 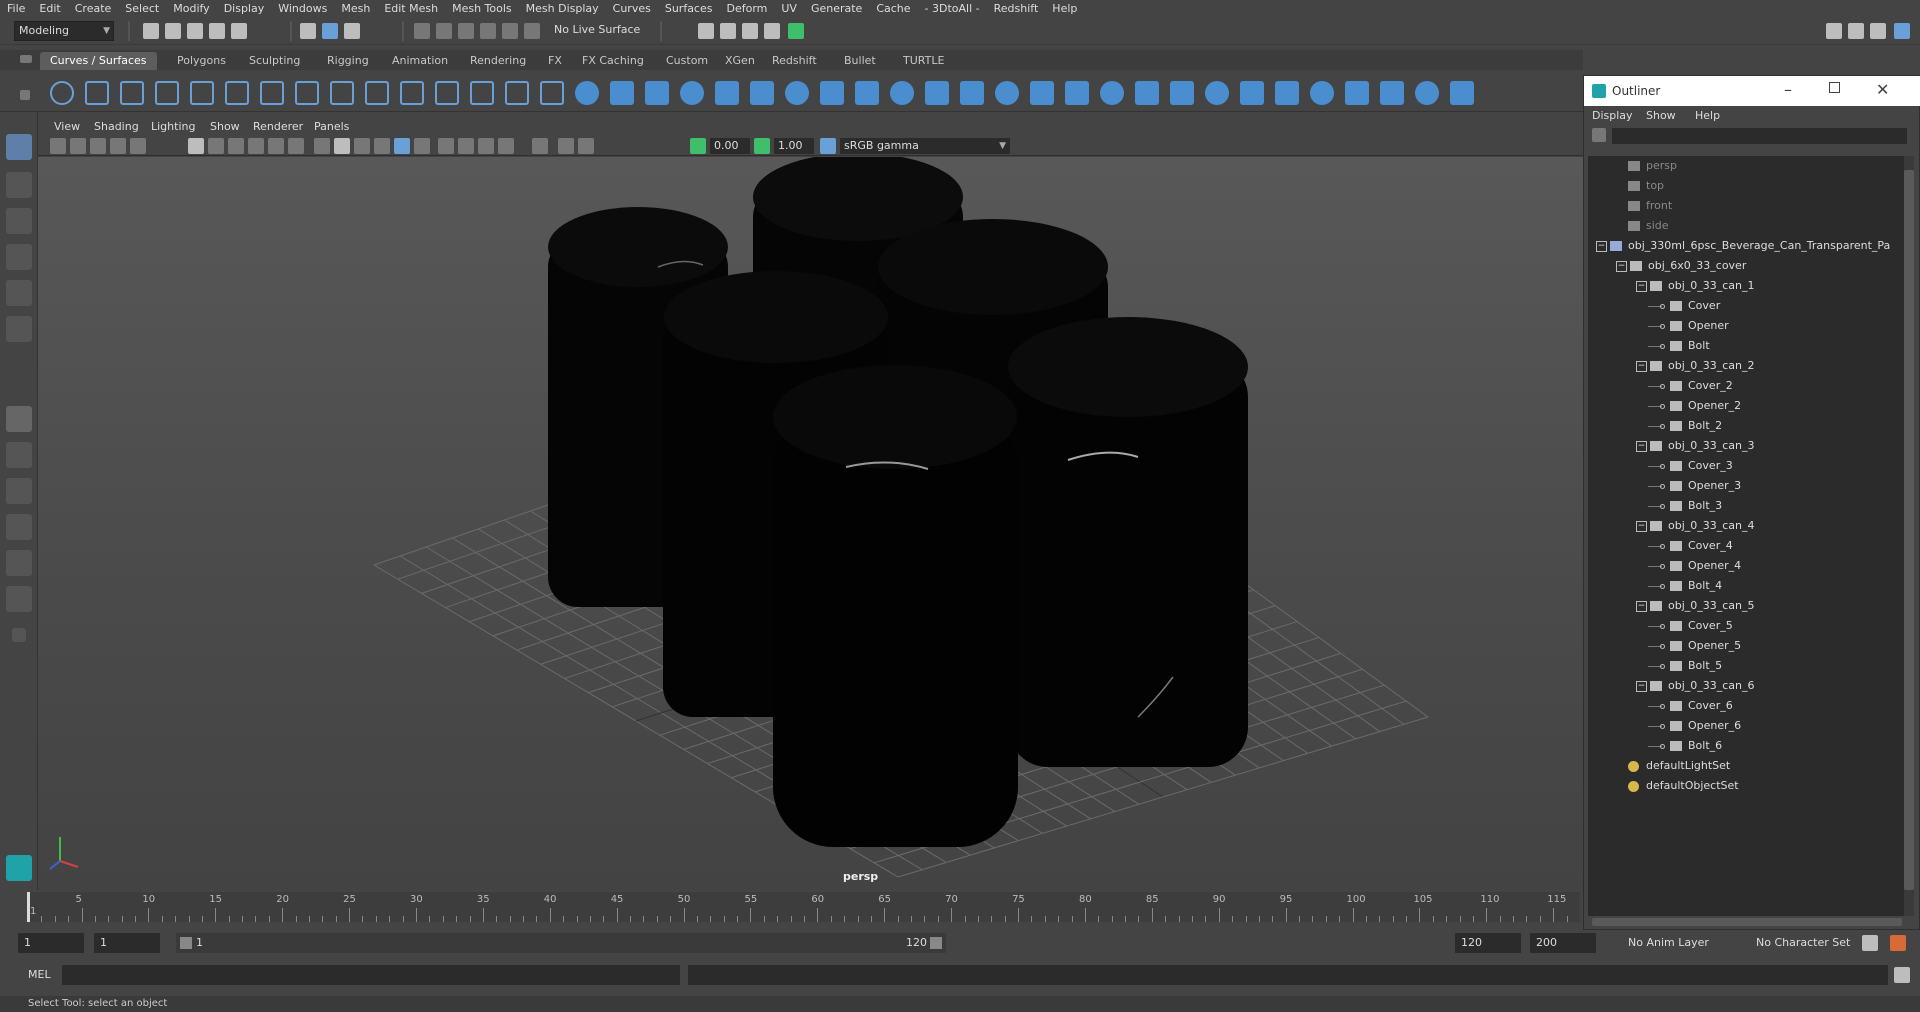 What do you see at coordinates (19, 455) in the screenshot?
I see `four-view-icon` at bounding box center [19, 455].